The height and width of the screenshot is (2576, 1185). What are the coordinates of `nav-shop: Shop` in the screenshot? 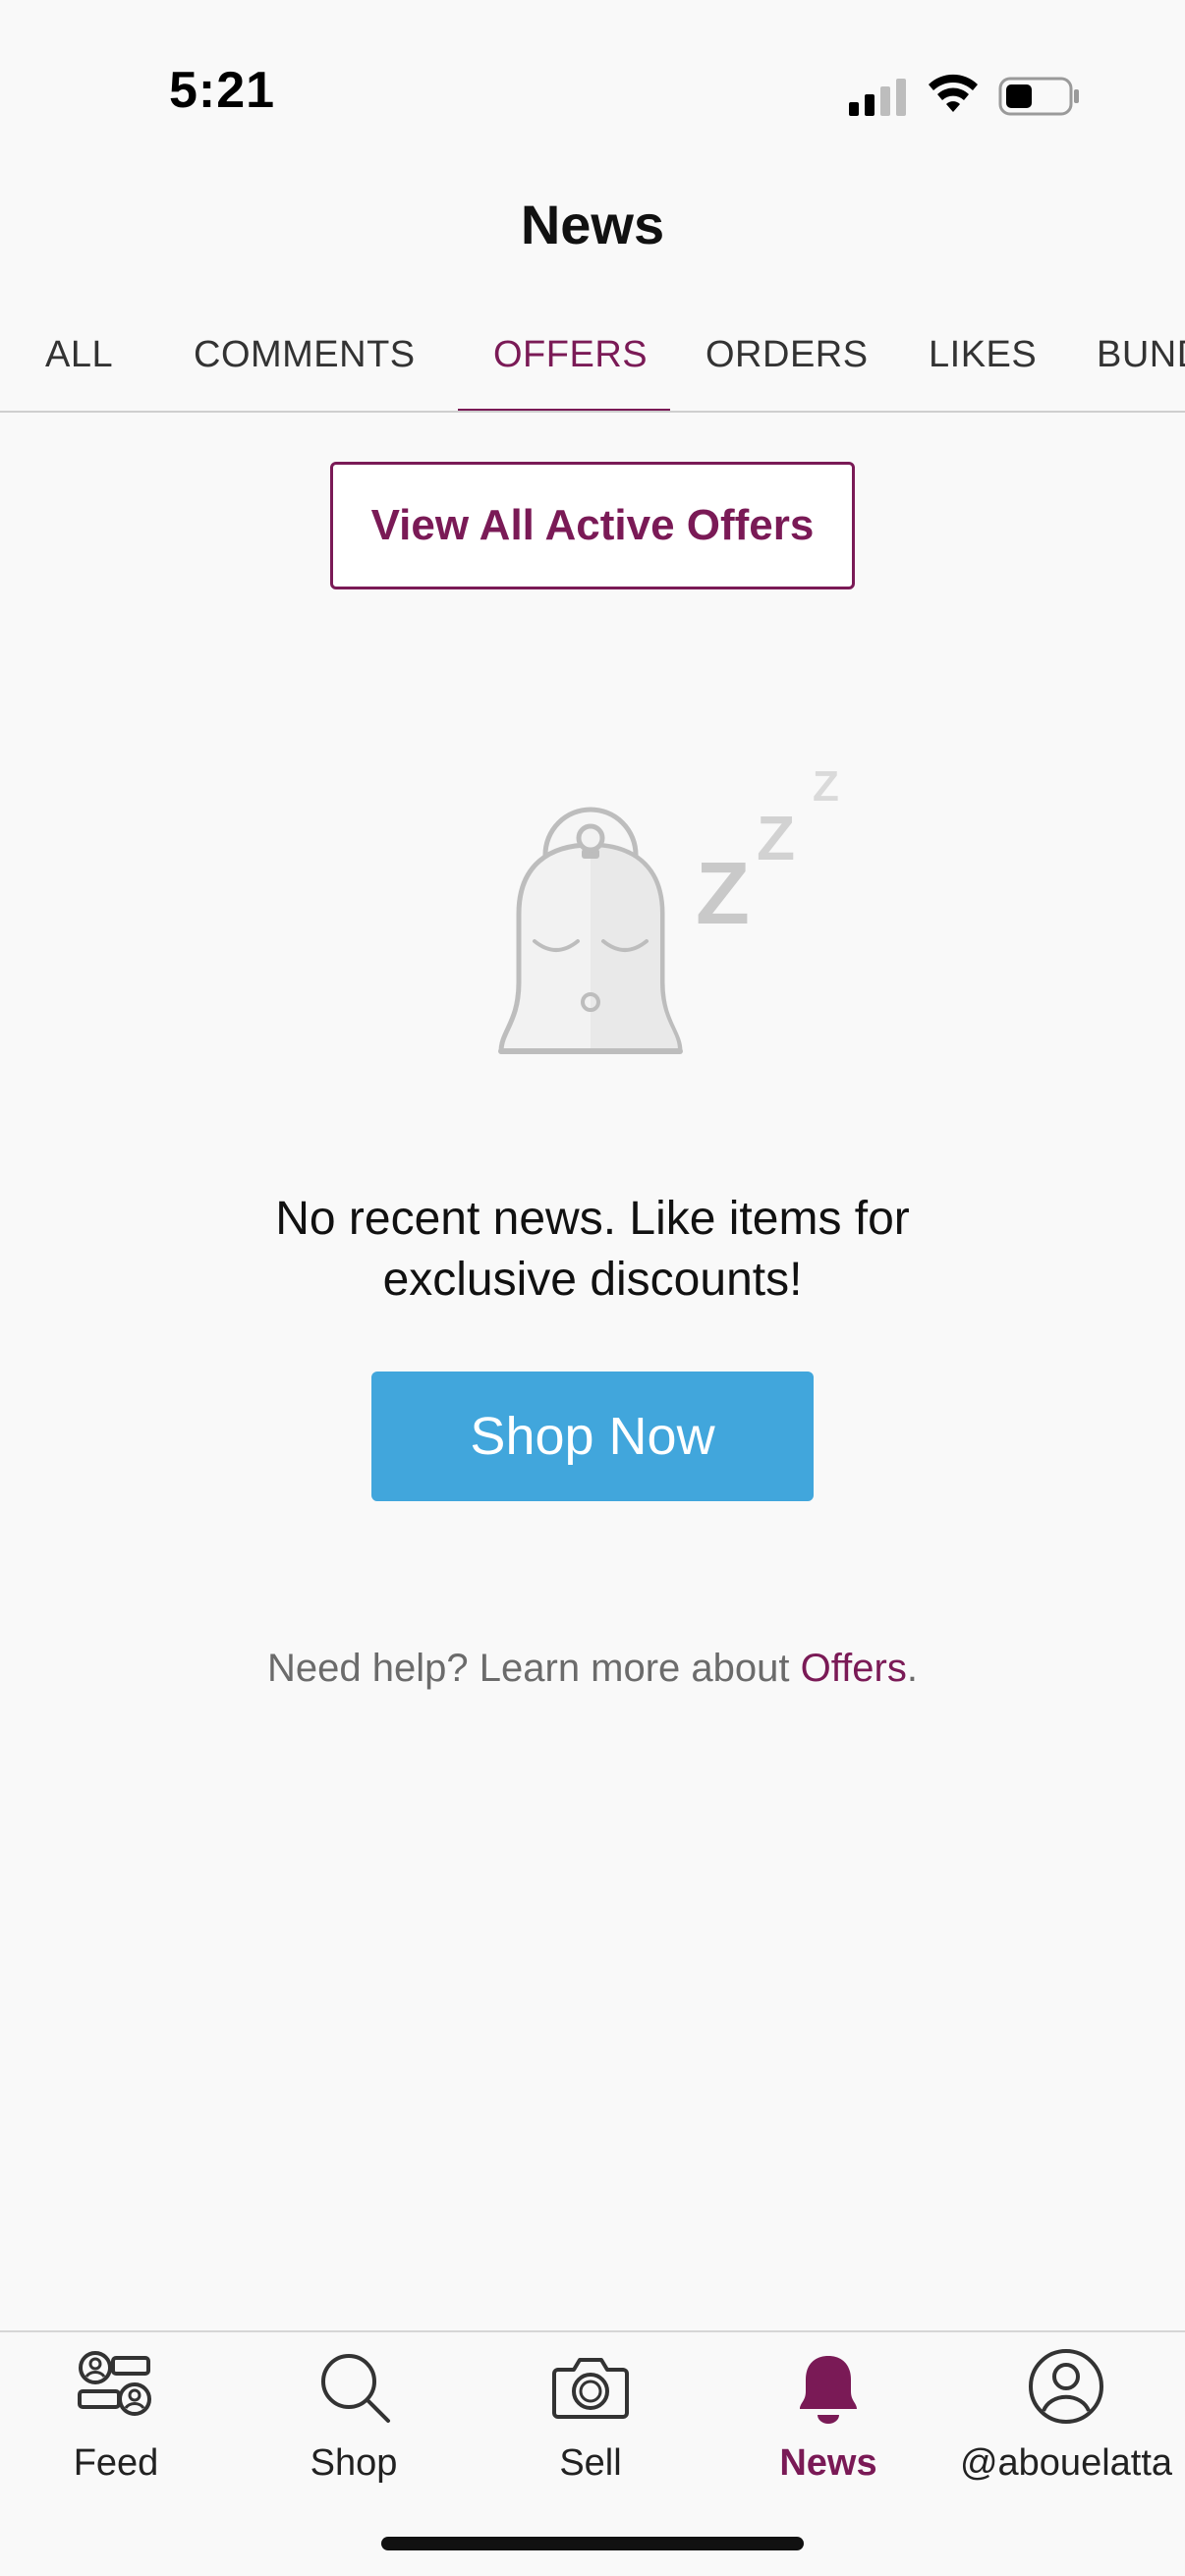 It's located at (354, 2430).